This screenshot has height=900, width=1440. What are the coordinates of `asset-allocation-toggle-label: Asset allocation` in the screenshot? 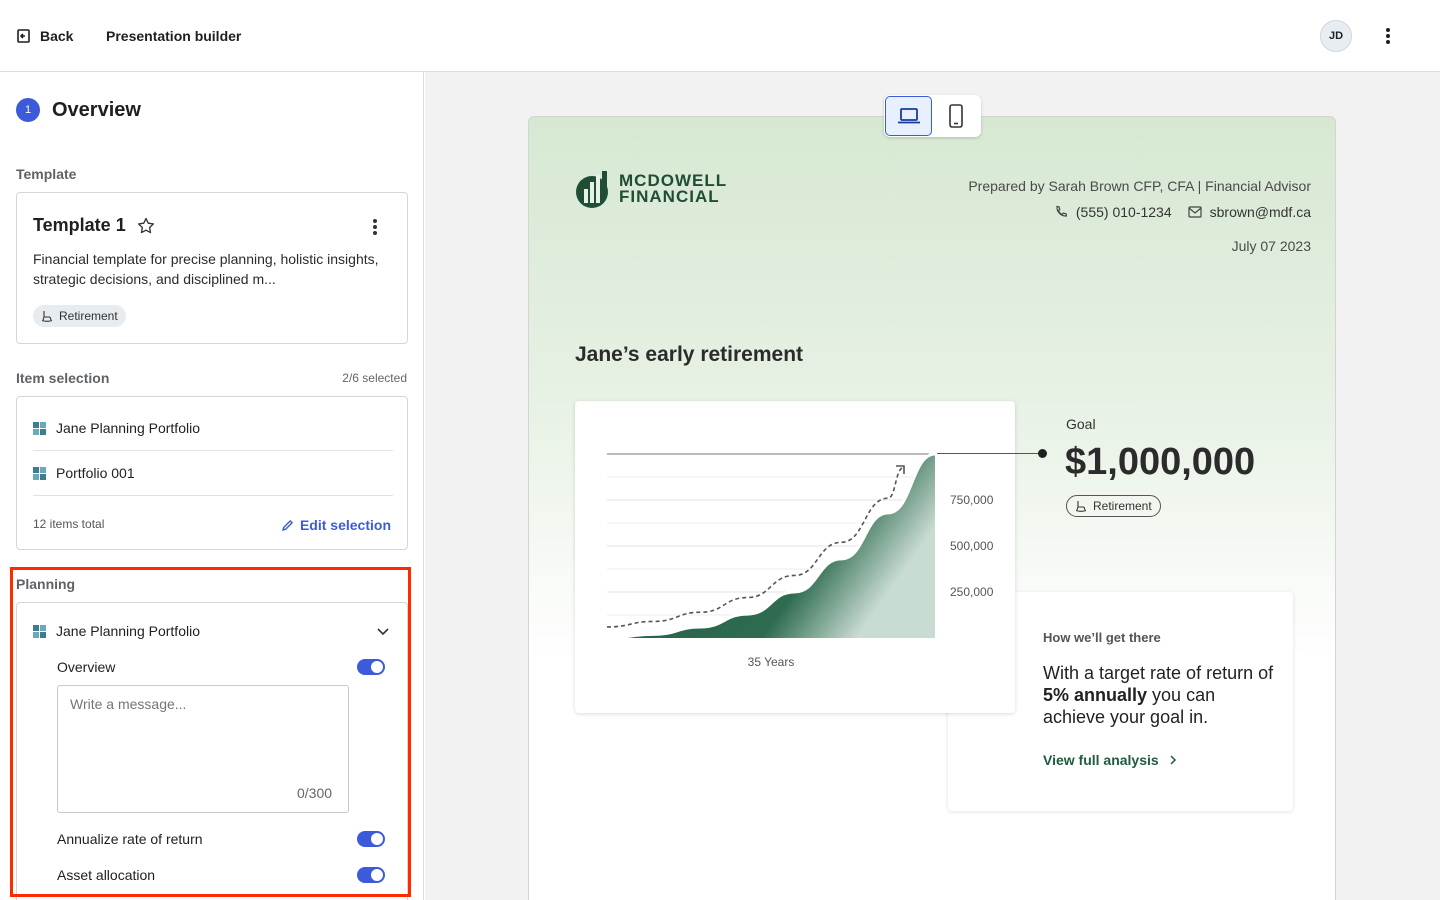 It's located at (106, 875).